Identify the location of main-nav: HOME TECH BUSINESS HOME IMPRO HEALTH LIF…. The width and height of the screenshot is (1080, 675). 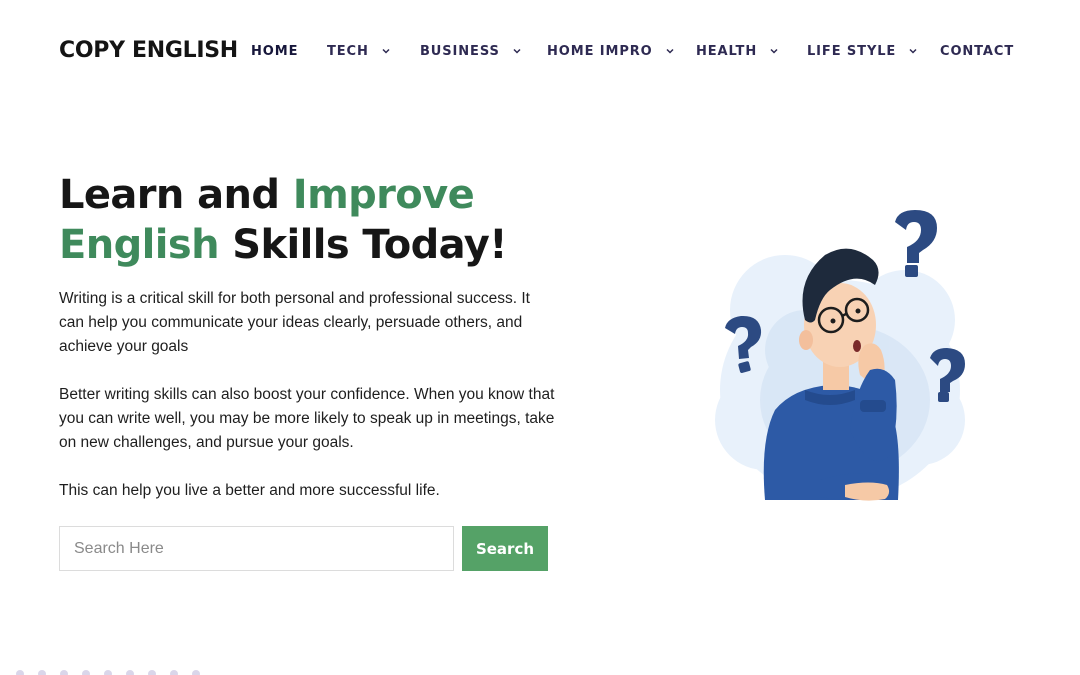
(540, 51).